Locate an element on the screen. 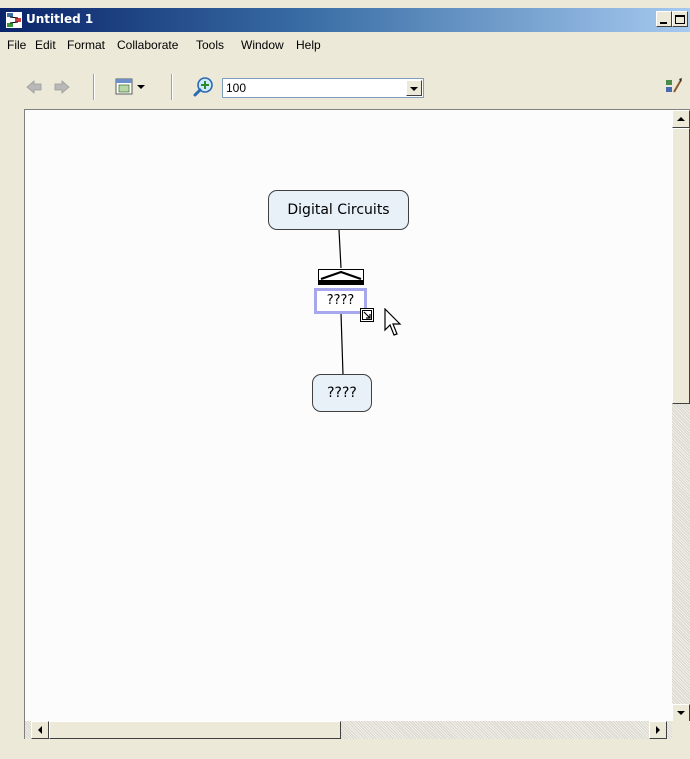  menu-file: File is located at coordinates (16, 45).